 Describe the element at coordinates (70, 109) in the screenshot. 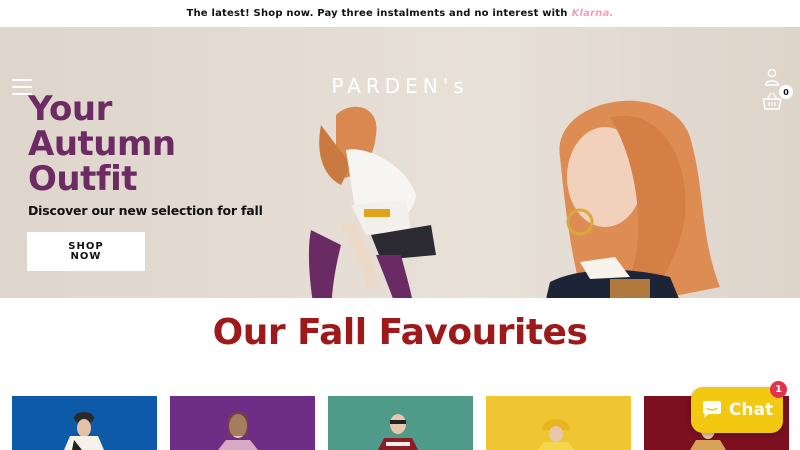

I see `hero-title-line: Your` at that location.